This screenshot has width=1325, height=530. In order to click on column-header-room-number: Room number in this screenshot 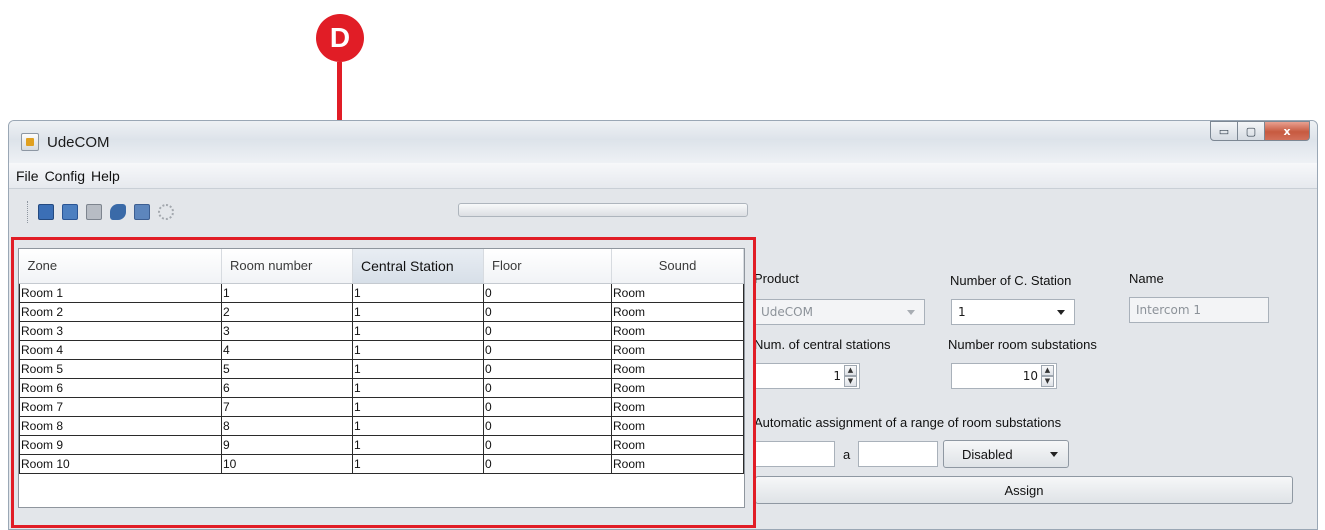, I will do `click(287, 266)`.